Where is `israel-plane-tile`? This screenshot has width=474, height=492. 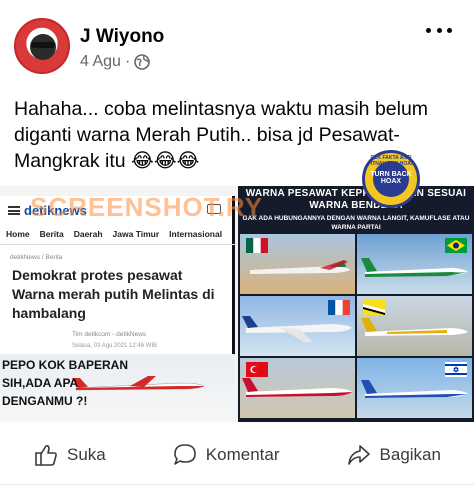
israel-plane-tile is located at coordinates (414, 388).